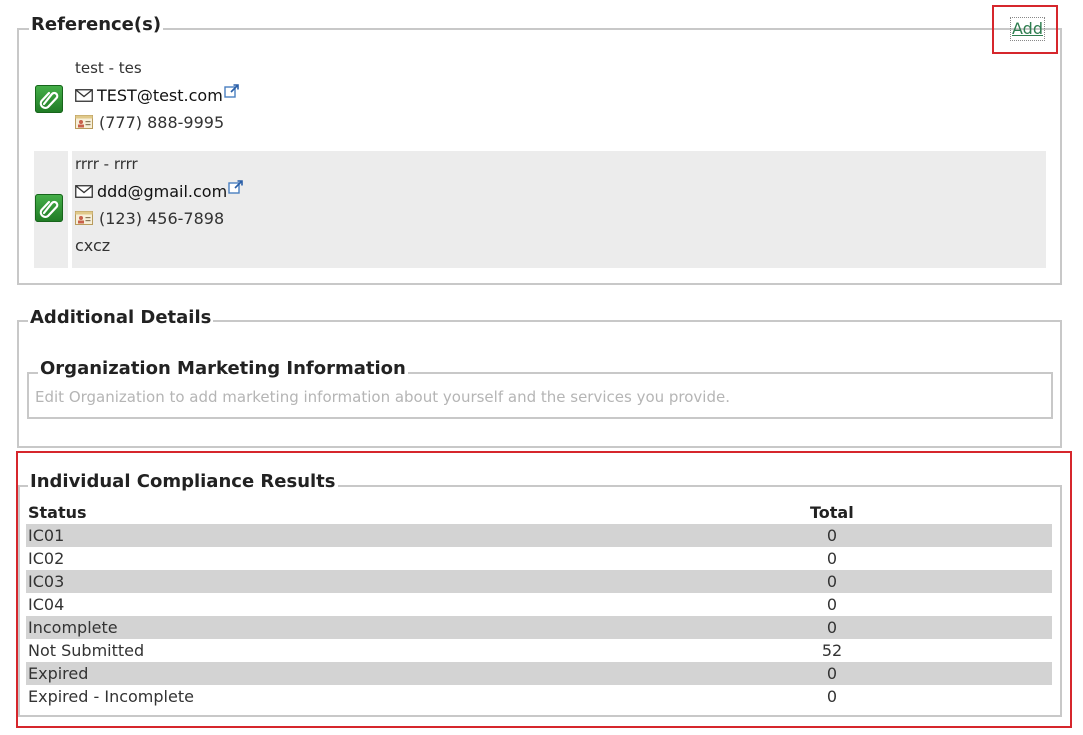  I want to click on reference-name: rrrr - rrrr, so click(106, 164).